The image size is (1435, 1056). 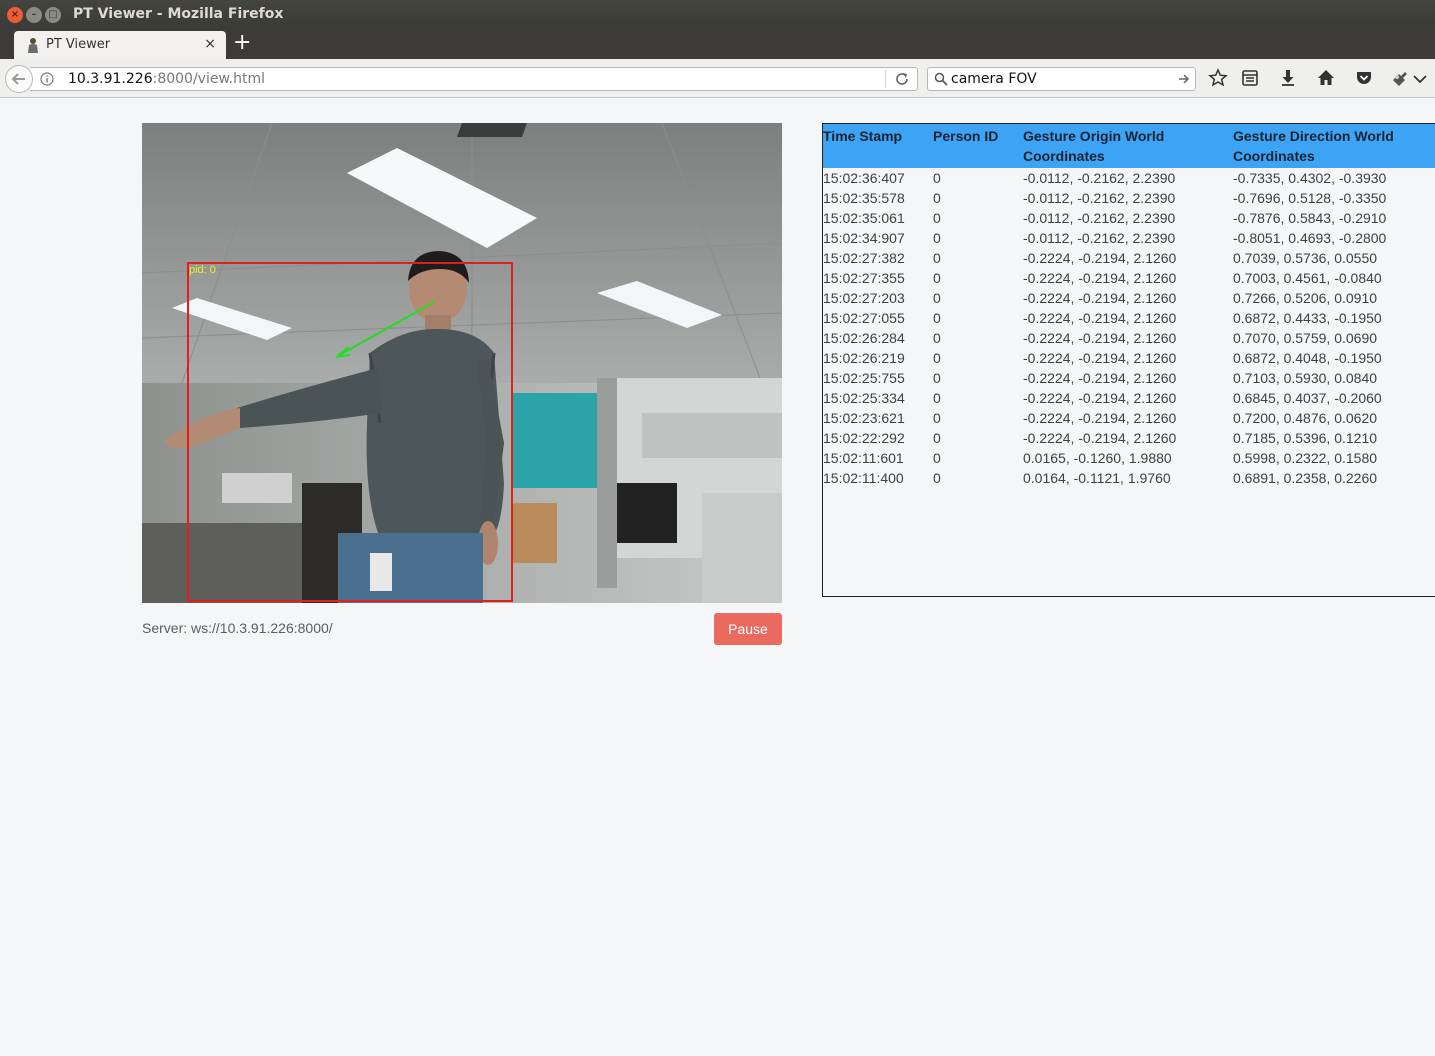 I want to click on tab-bar: PT Viewer × +, so click(x=717, y=44).